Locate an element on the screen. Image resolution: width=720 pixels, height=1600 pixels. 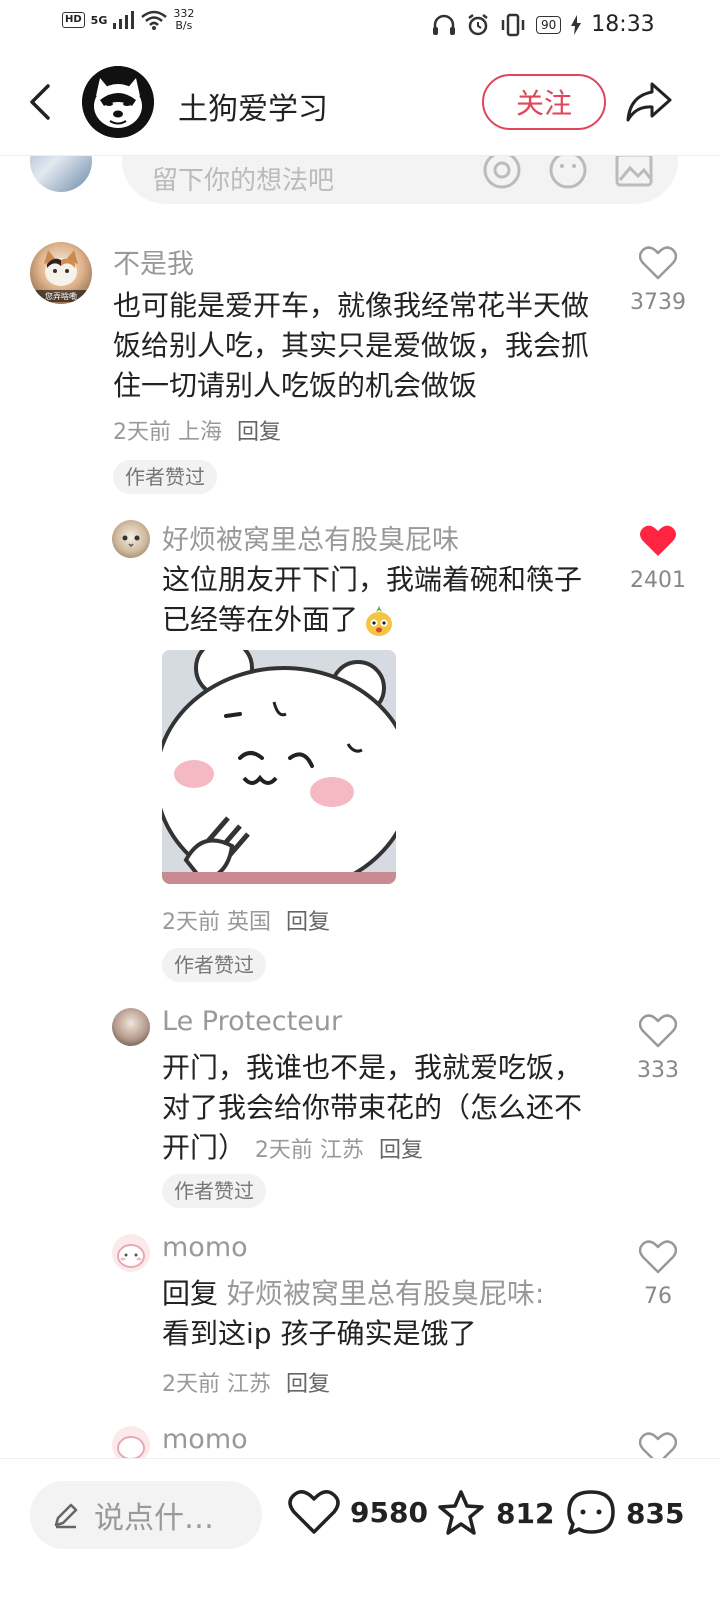
status-bar-left: HD 5G 332 B/s is located at coordinates (128, 20).